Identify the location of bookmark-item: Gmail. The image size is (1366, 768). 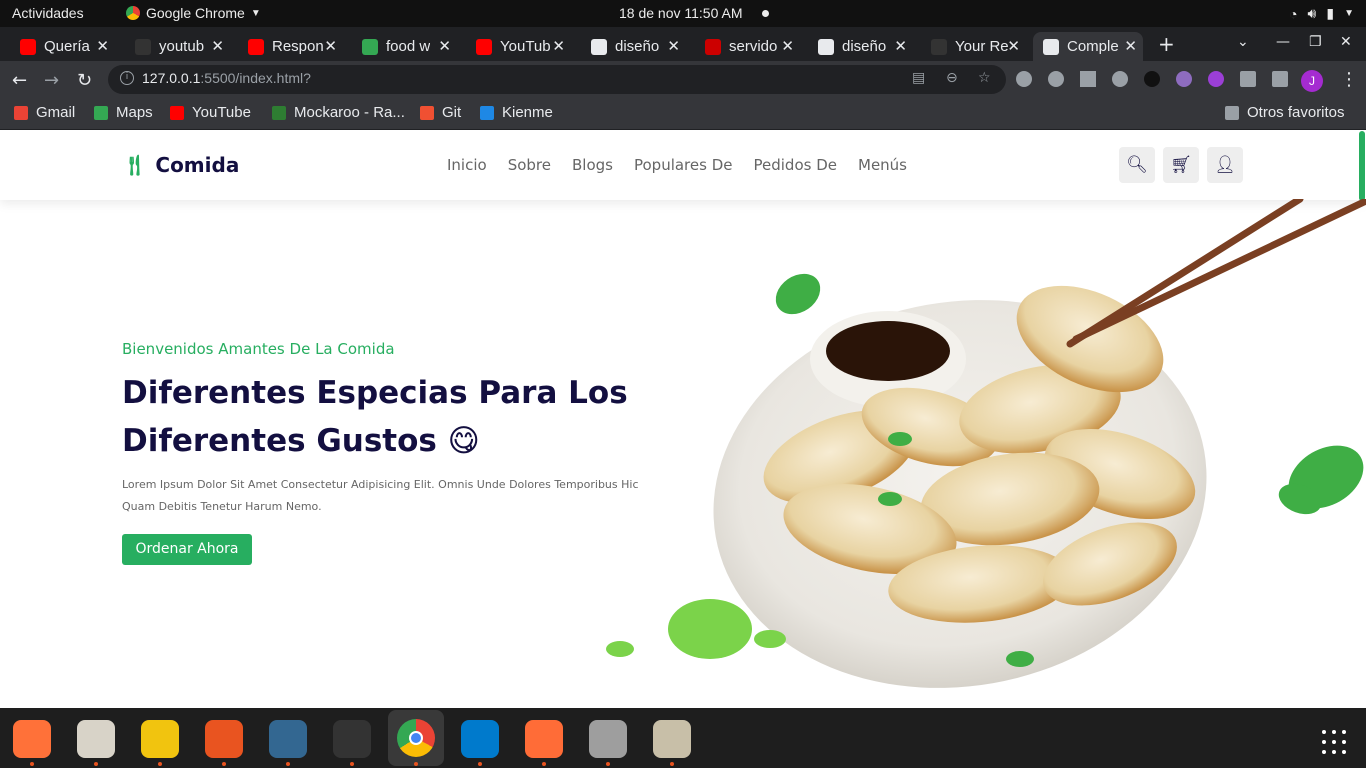
(44, 112).